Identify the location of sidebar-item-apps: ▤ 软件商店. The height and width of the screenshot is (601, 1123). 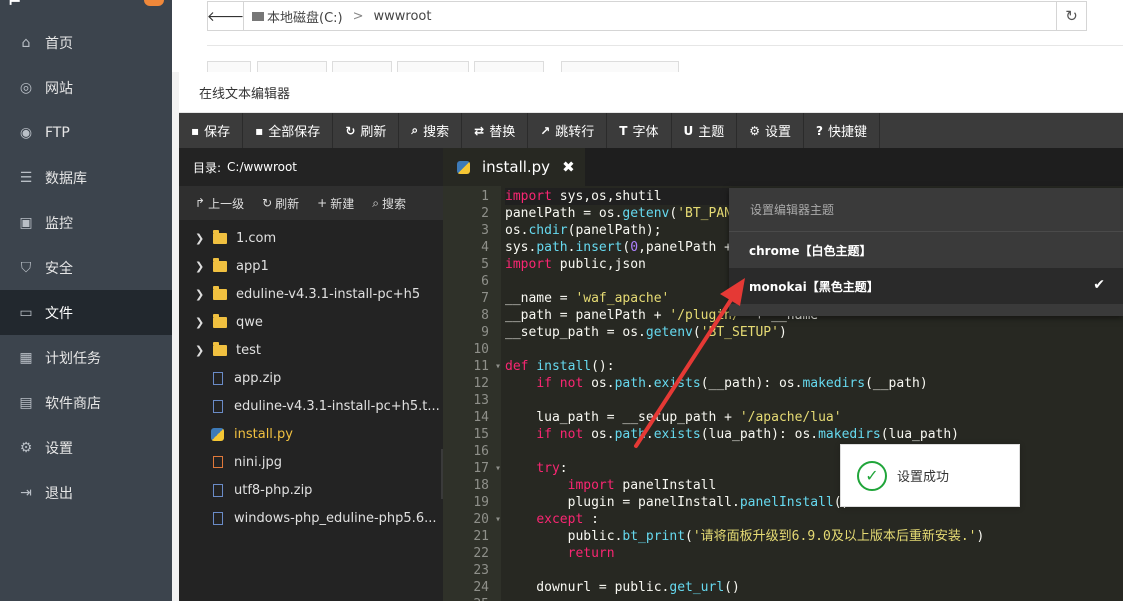
(86, 402).